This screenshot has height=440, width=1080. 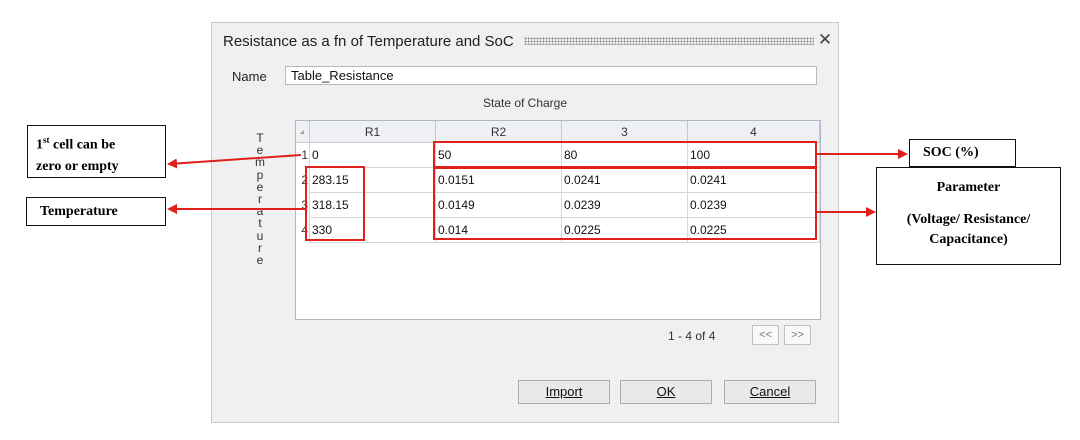 I want to click on first-cell-arrow, so click(x=234, y=161).